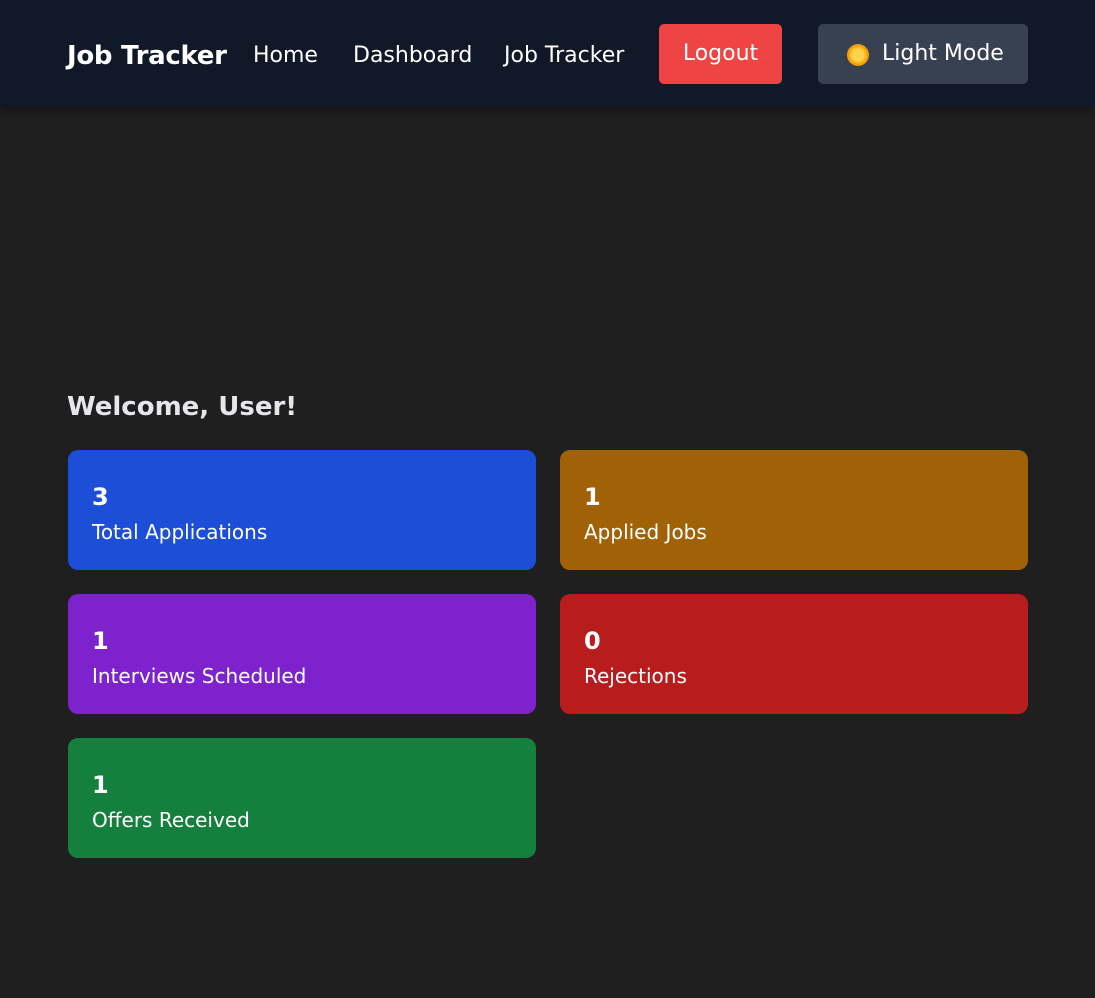 This screenshot has width=1095, height=998. What do you see at coordinates (147, 56) in the screenshot?
I see `brand-logo: Job Tracker` at bounding box center [147, 56].